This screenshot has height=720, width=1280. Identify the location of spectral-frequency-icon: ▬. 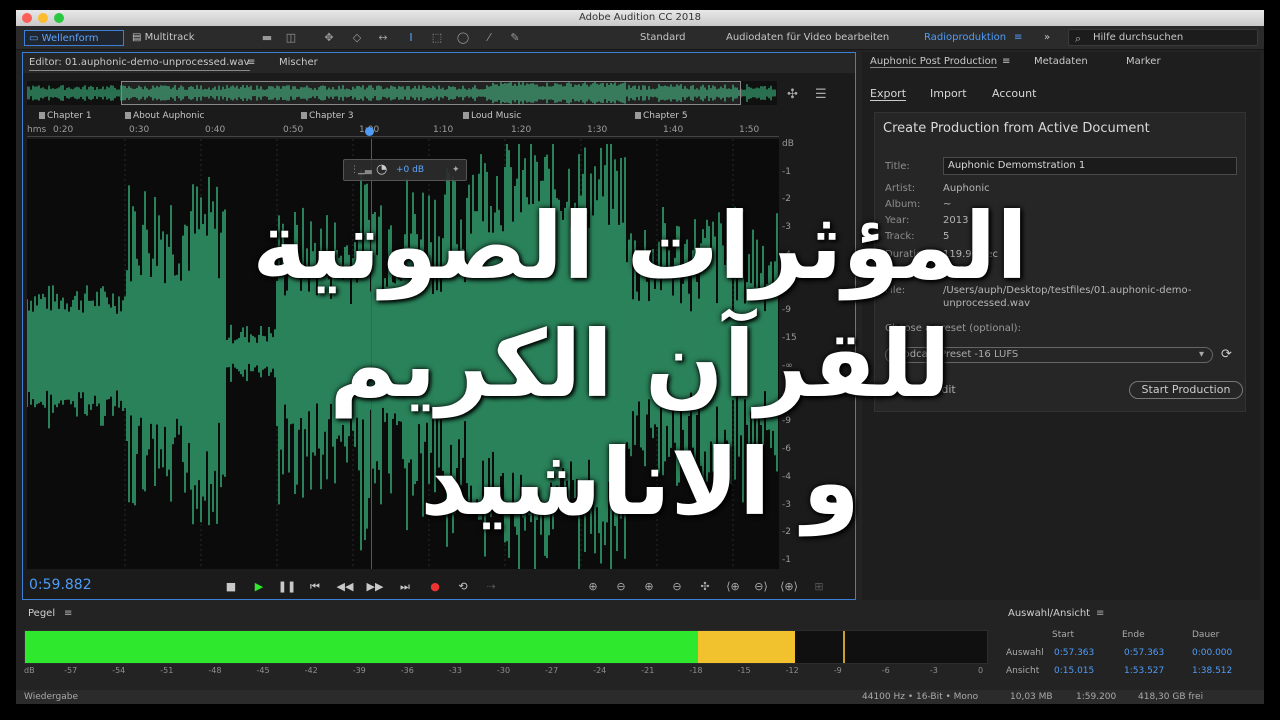
(267, 38).